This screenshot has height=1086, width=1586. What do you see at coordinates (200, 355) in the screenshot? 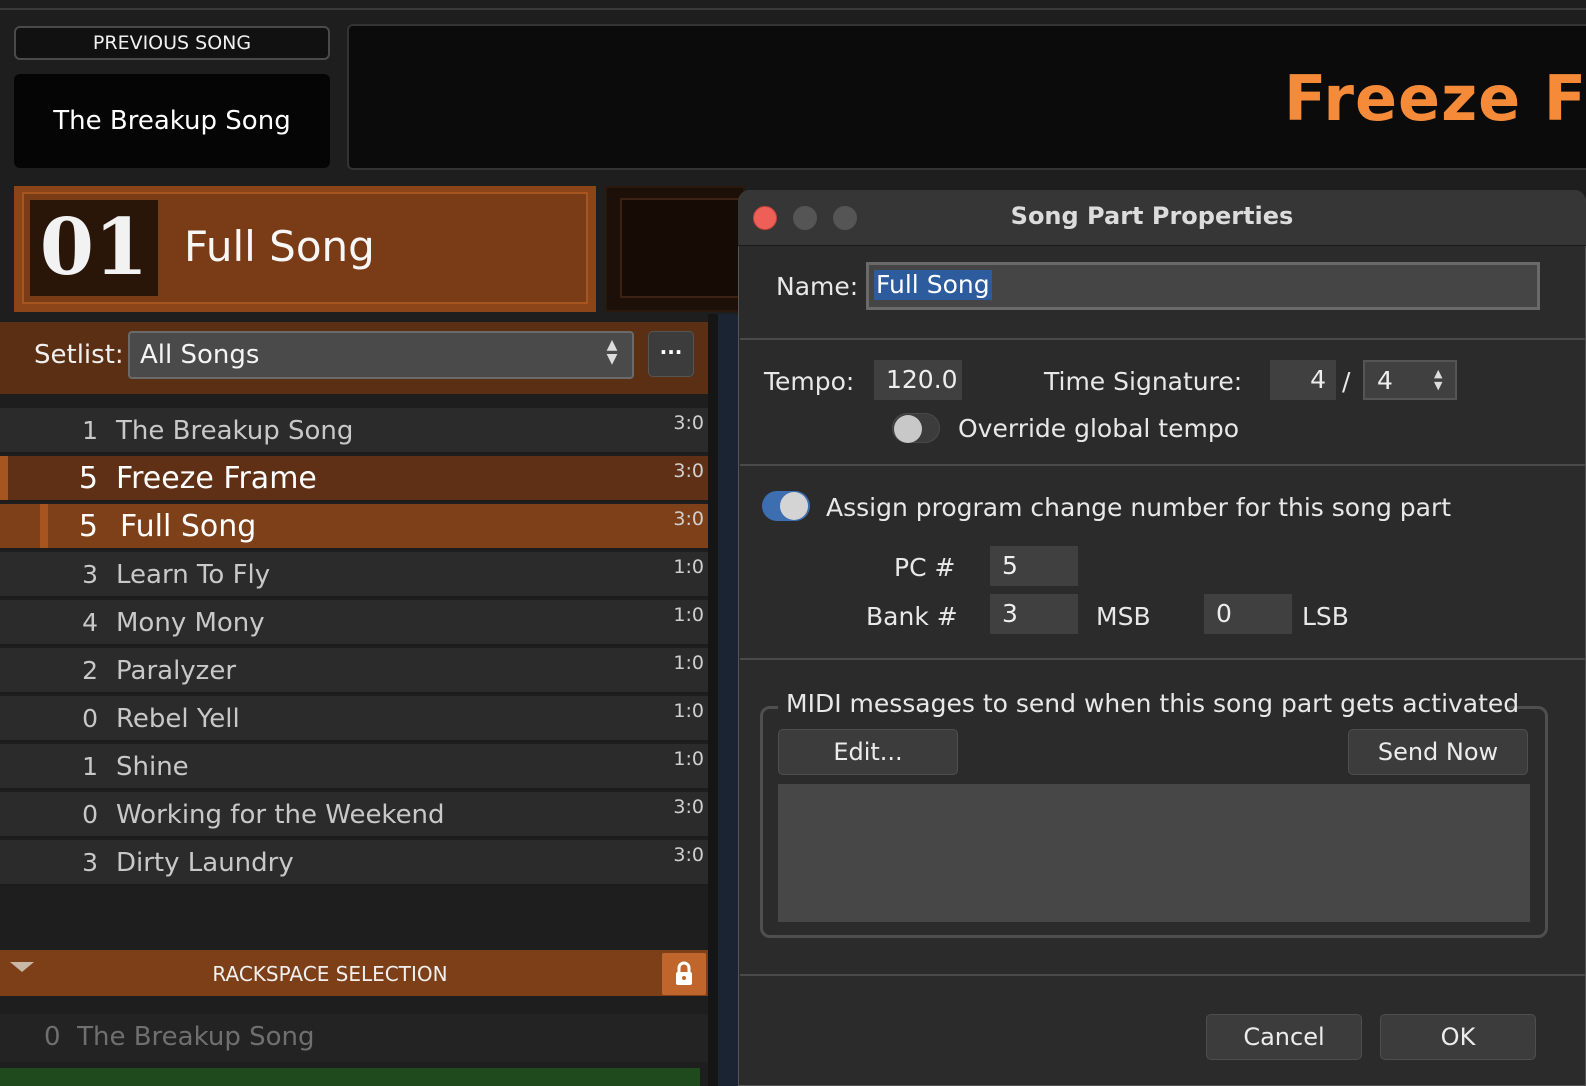
I see `setlist-select-value: All Songs` at bounding box center [200, 355].